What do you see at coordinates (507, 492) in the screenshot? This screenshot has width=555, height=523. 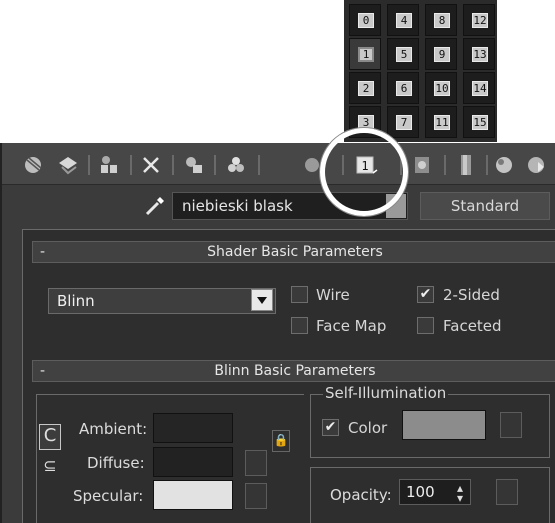 I see `opacity-map-button` at bounding box center [507, 492].